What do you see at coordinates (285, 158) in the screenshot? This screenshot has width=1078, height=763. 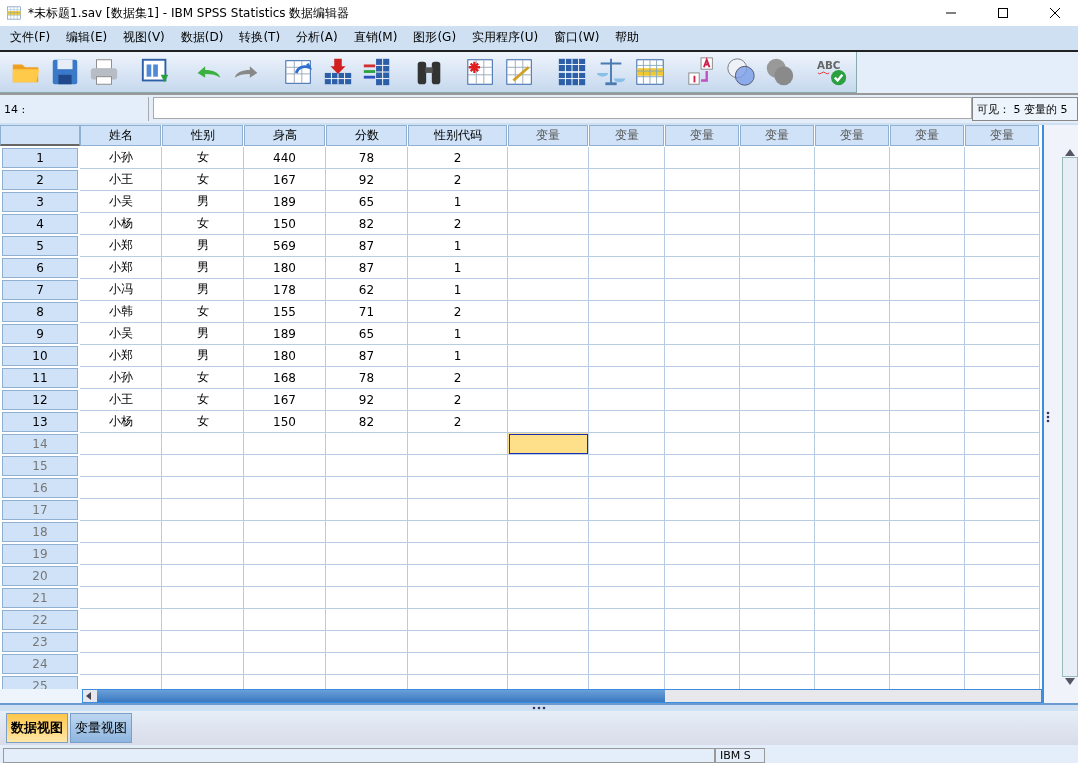 I see `table-cell: 440` at bounding box center [285, 158].